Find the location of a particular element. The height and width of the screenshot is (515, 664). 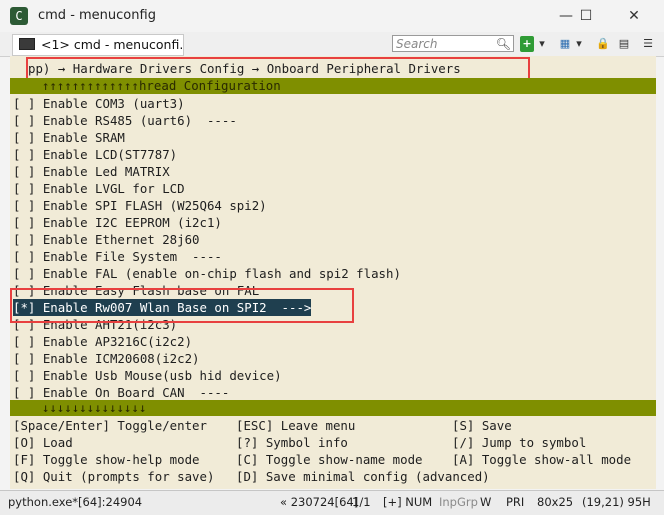

status-cursor: (19,21) 95H is located at coordinates (616, 502).